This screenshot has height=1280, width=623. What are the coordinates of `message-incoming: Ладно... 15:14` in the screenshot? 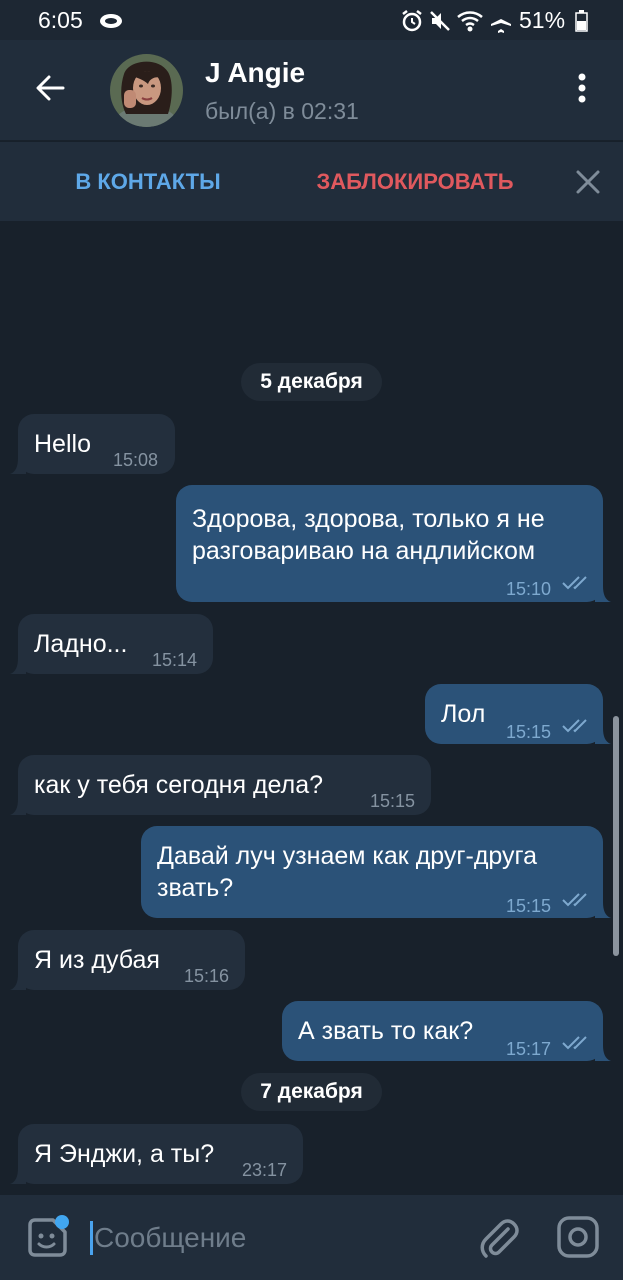 It's located at (111, 644).